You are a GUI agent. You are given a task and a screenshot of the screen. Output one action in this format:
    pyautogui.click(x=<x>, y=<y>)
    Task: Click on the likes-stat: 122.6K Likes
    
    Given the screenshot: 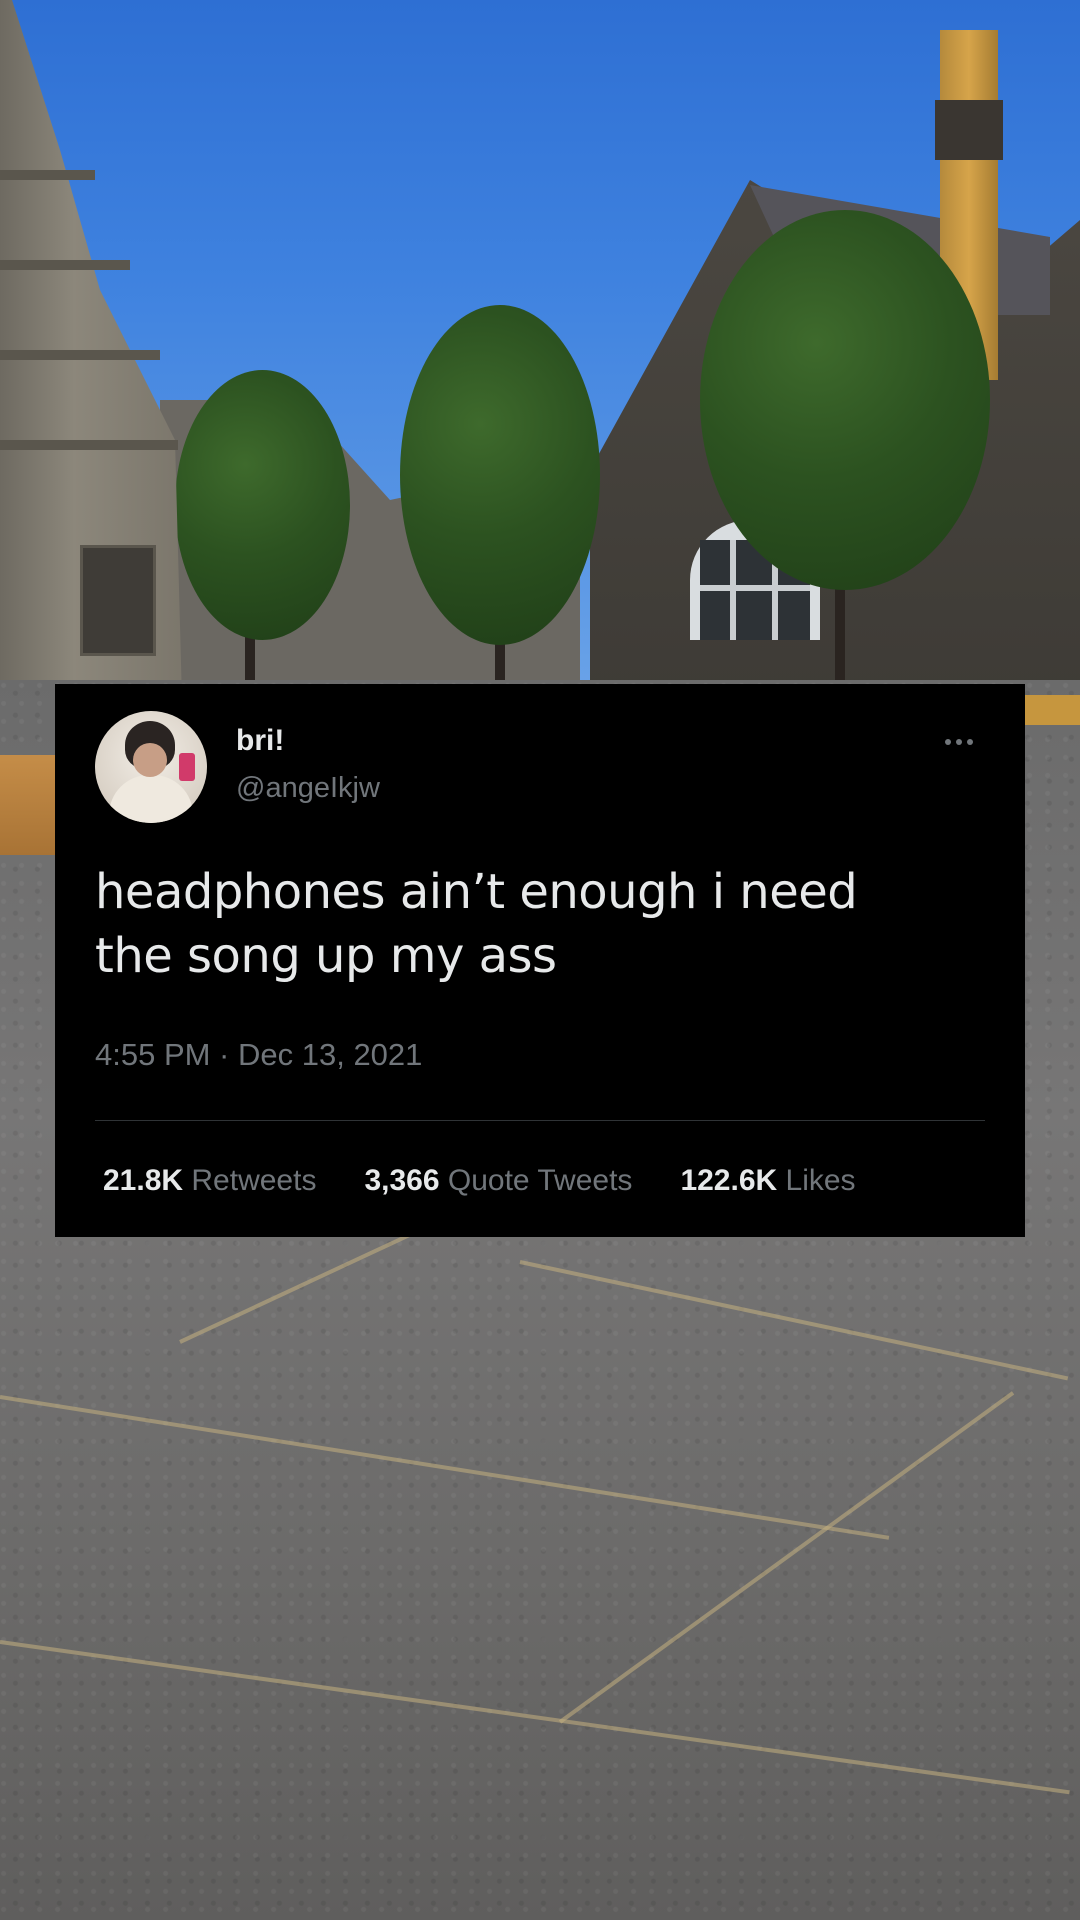 What is the action you would take?
    pyautogui.click(x=767, y=1181)
    